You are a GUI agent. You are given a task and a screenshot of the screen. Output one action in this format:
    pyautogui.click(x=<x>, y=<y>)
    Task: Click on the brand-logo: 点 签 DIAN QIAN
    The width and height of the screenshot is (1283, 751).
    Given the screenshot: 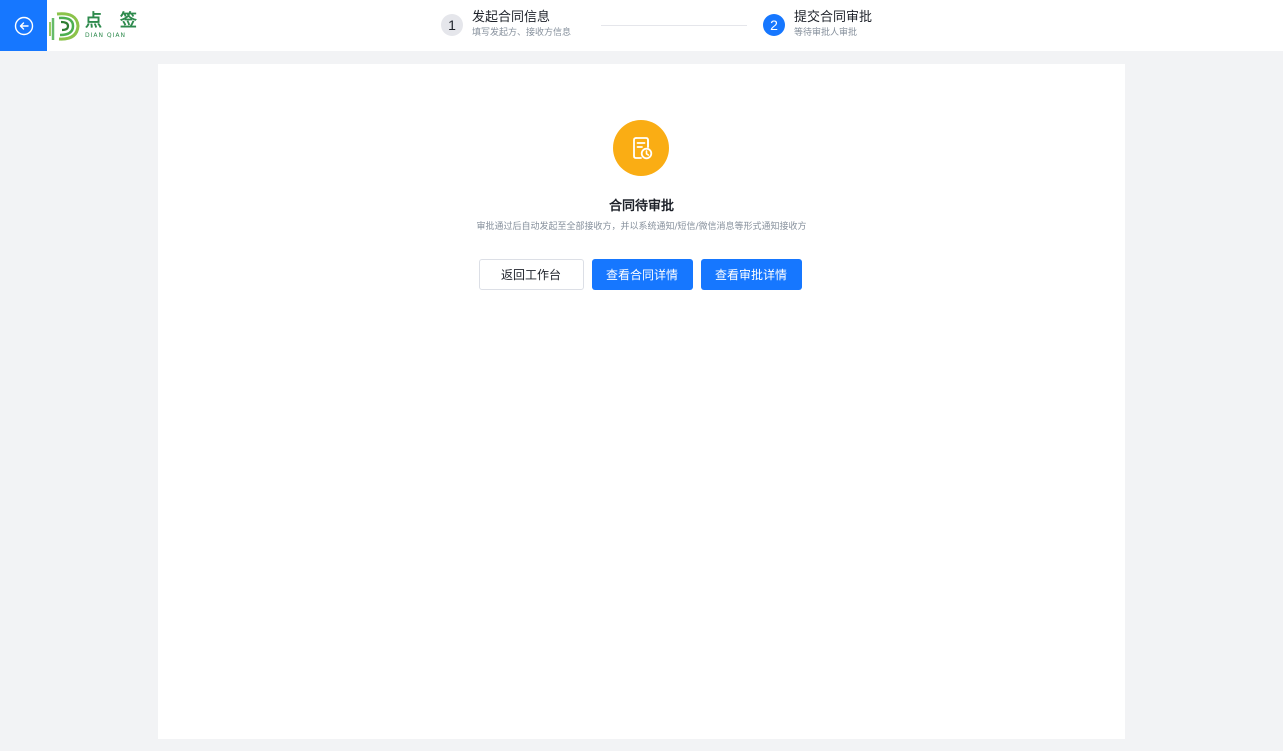 What is the action you would take?
    pyautogui.click(x=95, y=26)
    